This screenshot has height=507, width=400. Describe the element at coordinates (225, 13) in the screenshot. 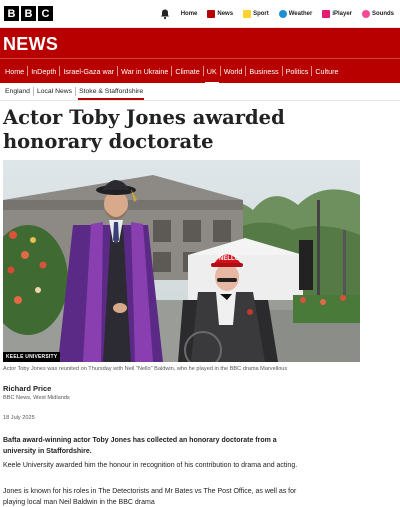

I see `nav-news-label: News` at that location.